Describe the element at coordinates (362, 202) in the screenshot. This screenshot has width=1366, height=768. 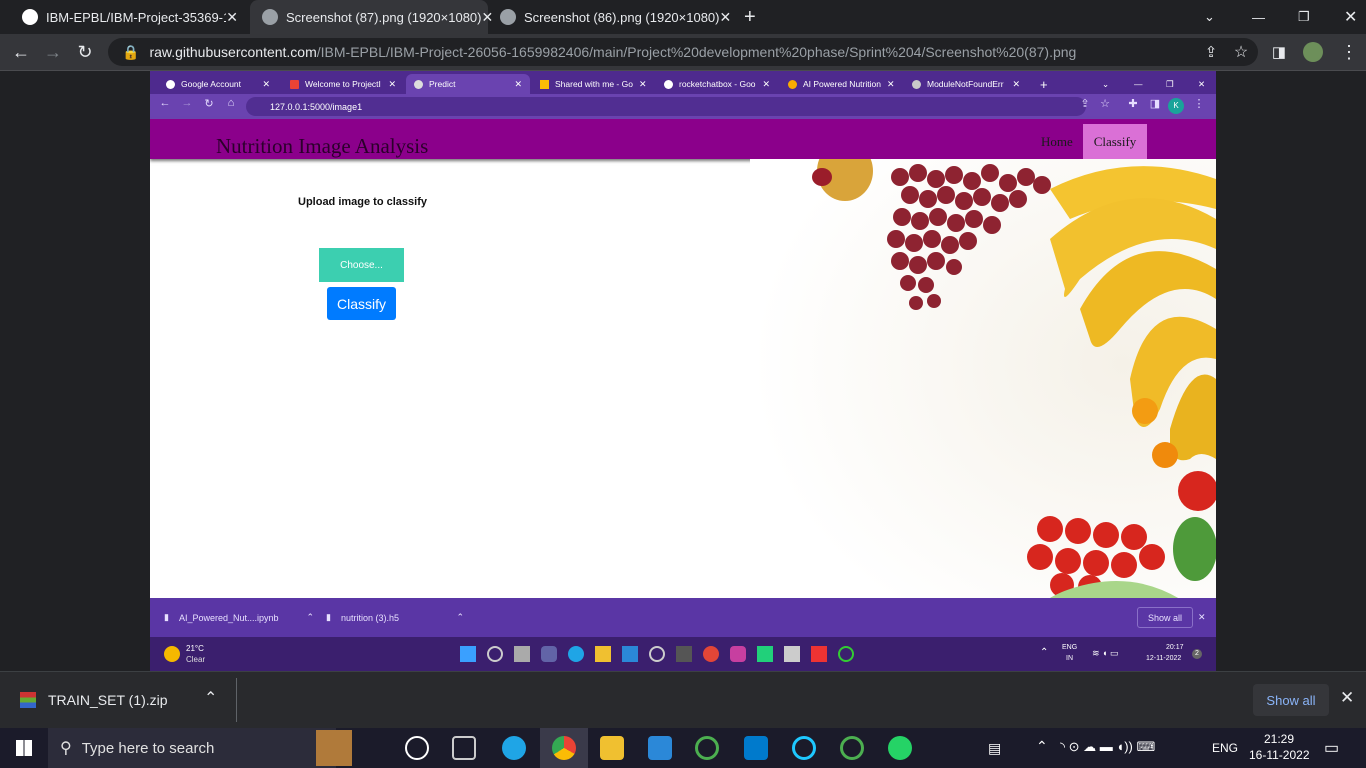
I see `upload-label: Upload image to classify` at that location.